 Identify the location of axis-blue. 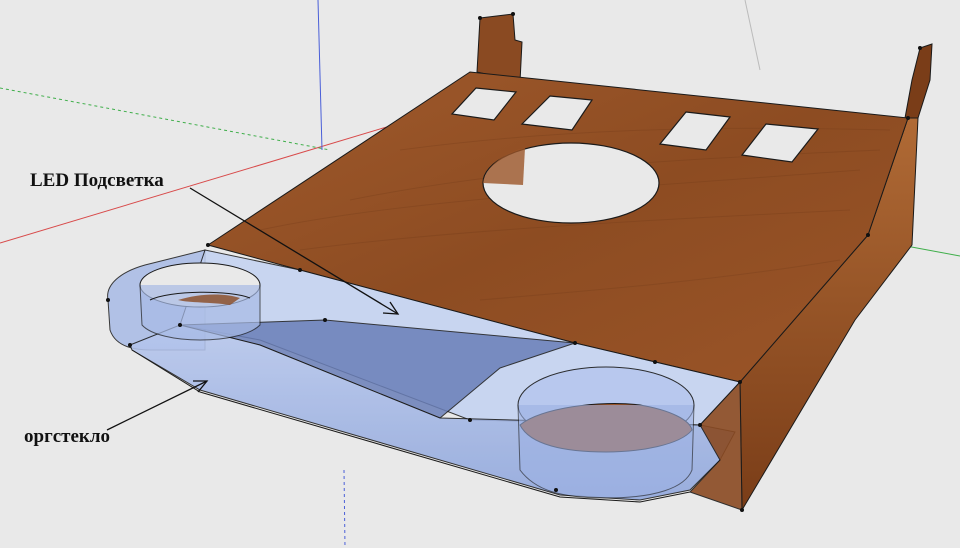
(320, 75).